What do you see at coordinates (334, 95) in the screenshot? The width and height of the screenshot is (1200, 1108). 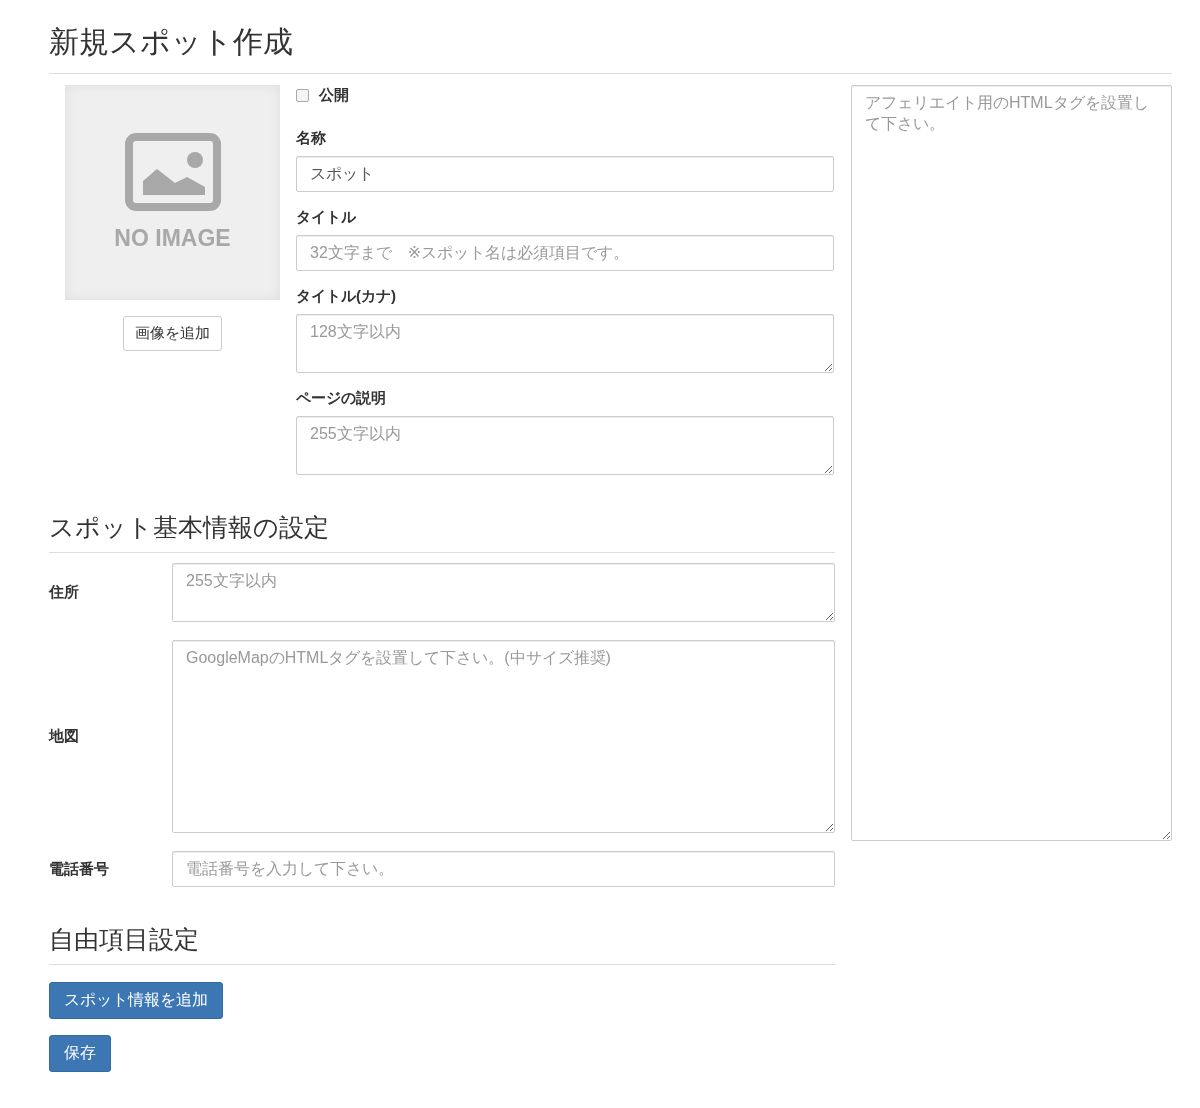 I see `checkbox-label: 公開` at bounding box center [334, 95].